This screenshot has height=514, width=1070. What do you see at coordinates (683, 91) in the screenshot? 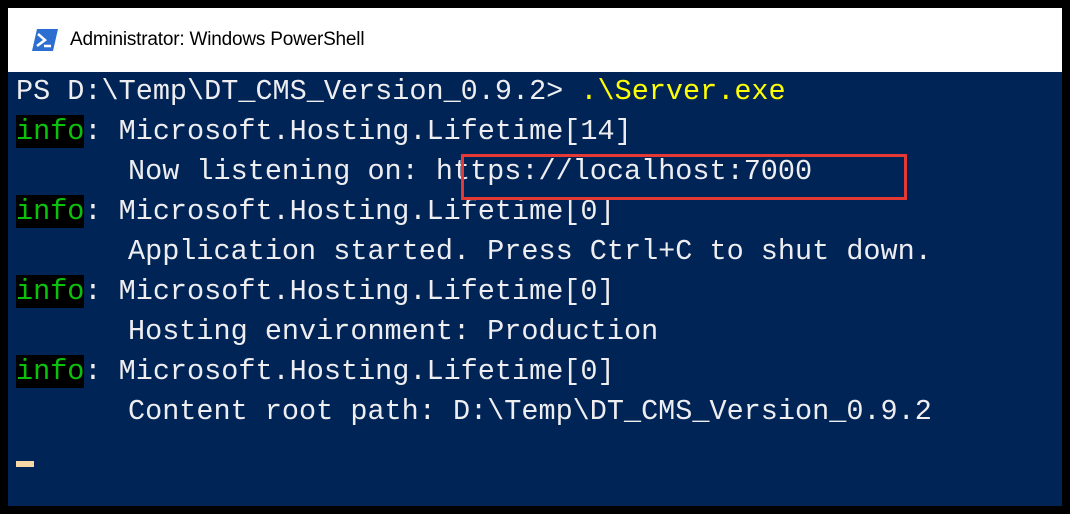
I see `command-text: .\Server.exe` at bounding box center [683, 91].